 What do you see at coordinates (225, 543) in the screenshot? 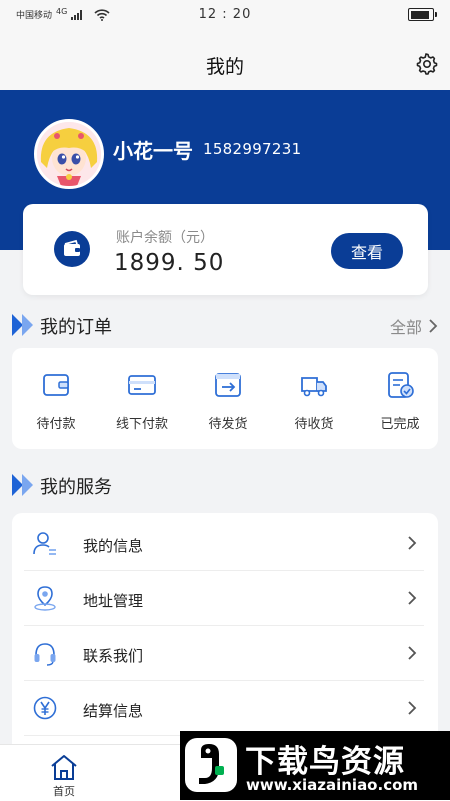
I see `service-my-info: 我的信息` at bounding box center [225, 543].